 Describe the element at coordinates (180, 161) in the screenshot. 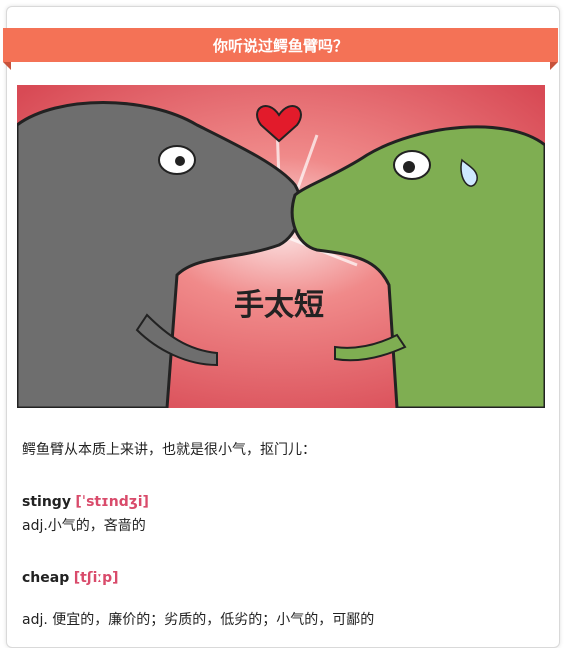

I see `grey-dinosaur-pupil` at that location.